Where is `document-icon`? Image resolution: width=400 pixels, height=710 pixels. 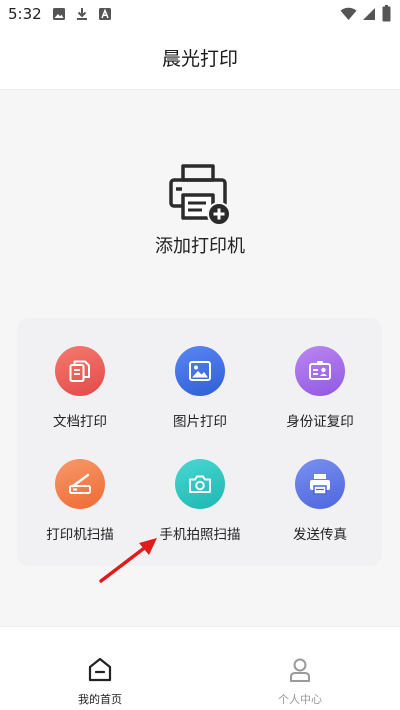
document-icon is located at coordinates (79, 371).